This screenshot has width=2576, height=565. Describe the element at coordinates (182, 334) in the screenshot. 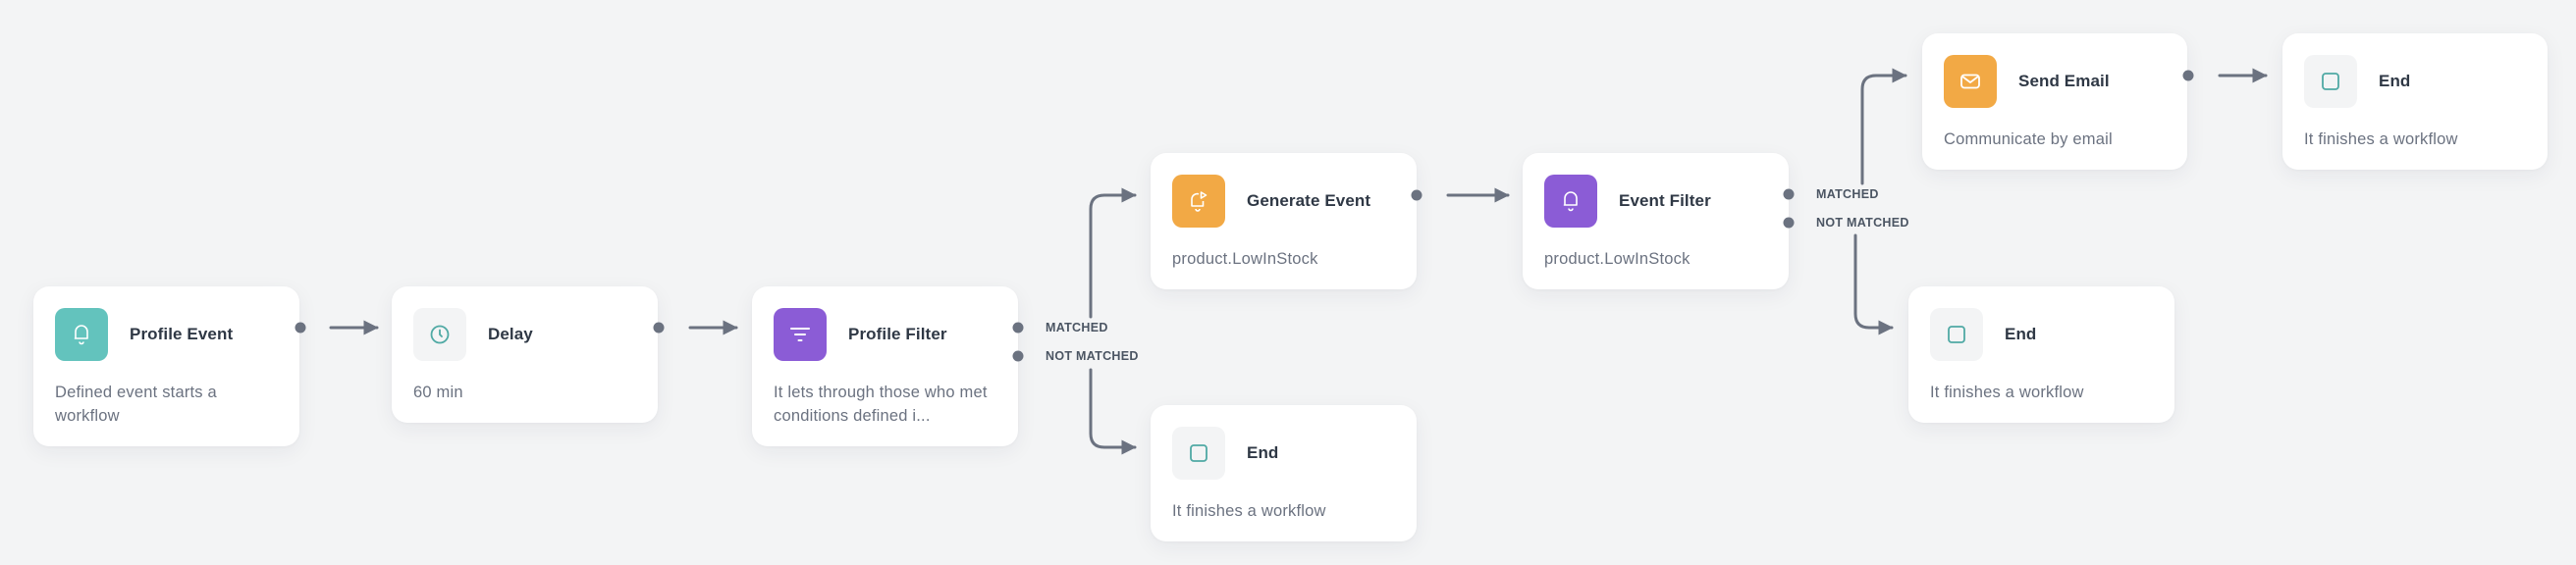

I see `node-title: Profile Event` at that location.